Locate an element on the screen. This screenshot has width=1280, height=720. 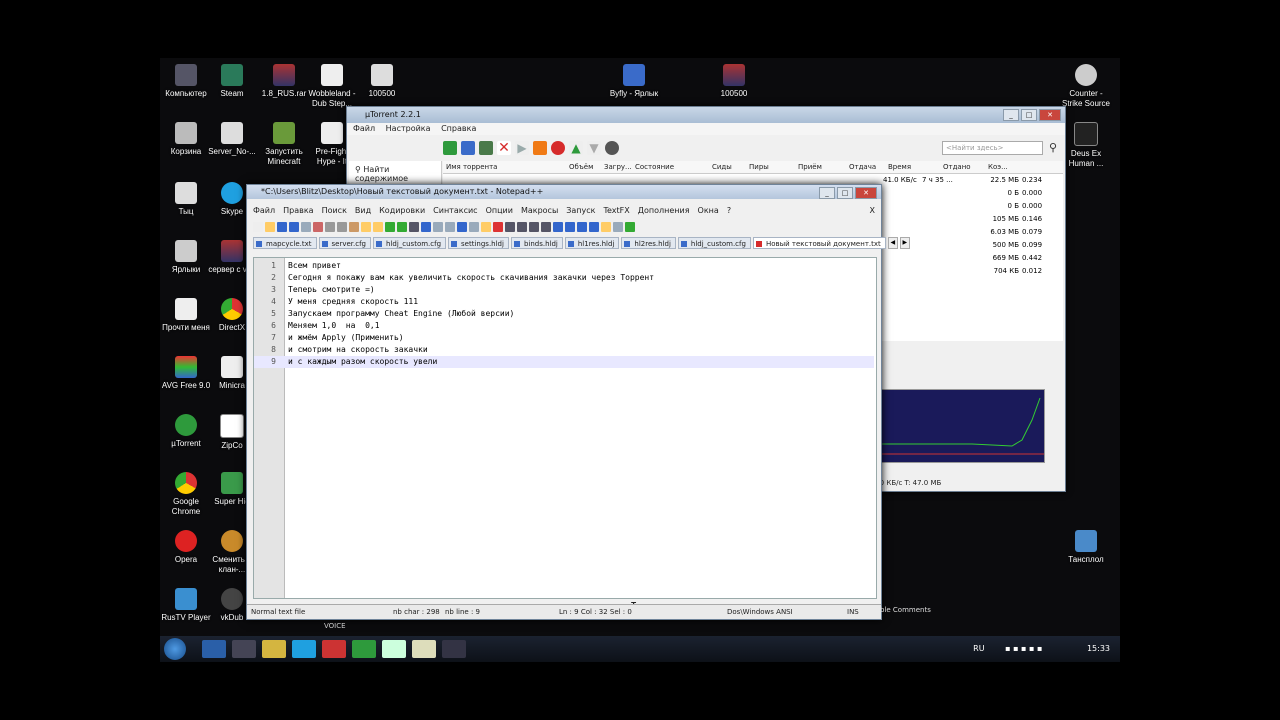
search-icon: ⚲ is located at coordinates (1053, 147).